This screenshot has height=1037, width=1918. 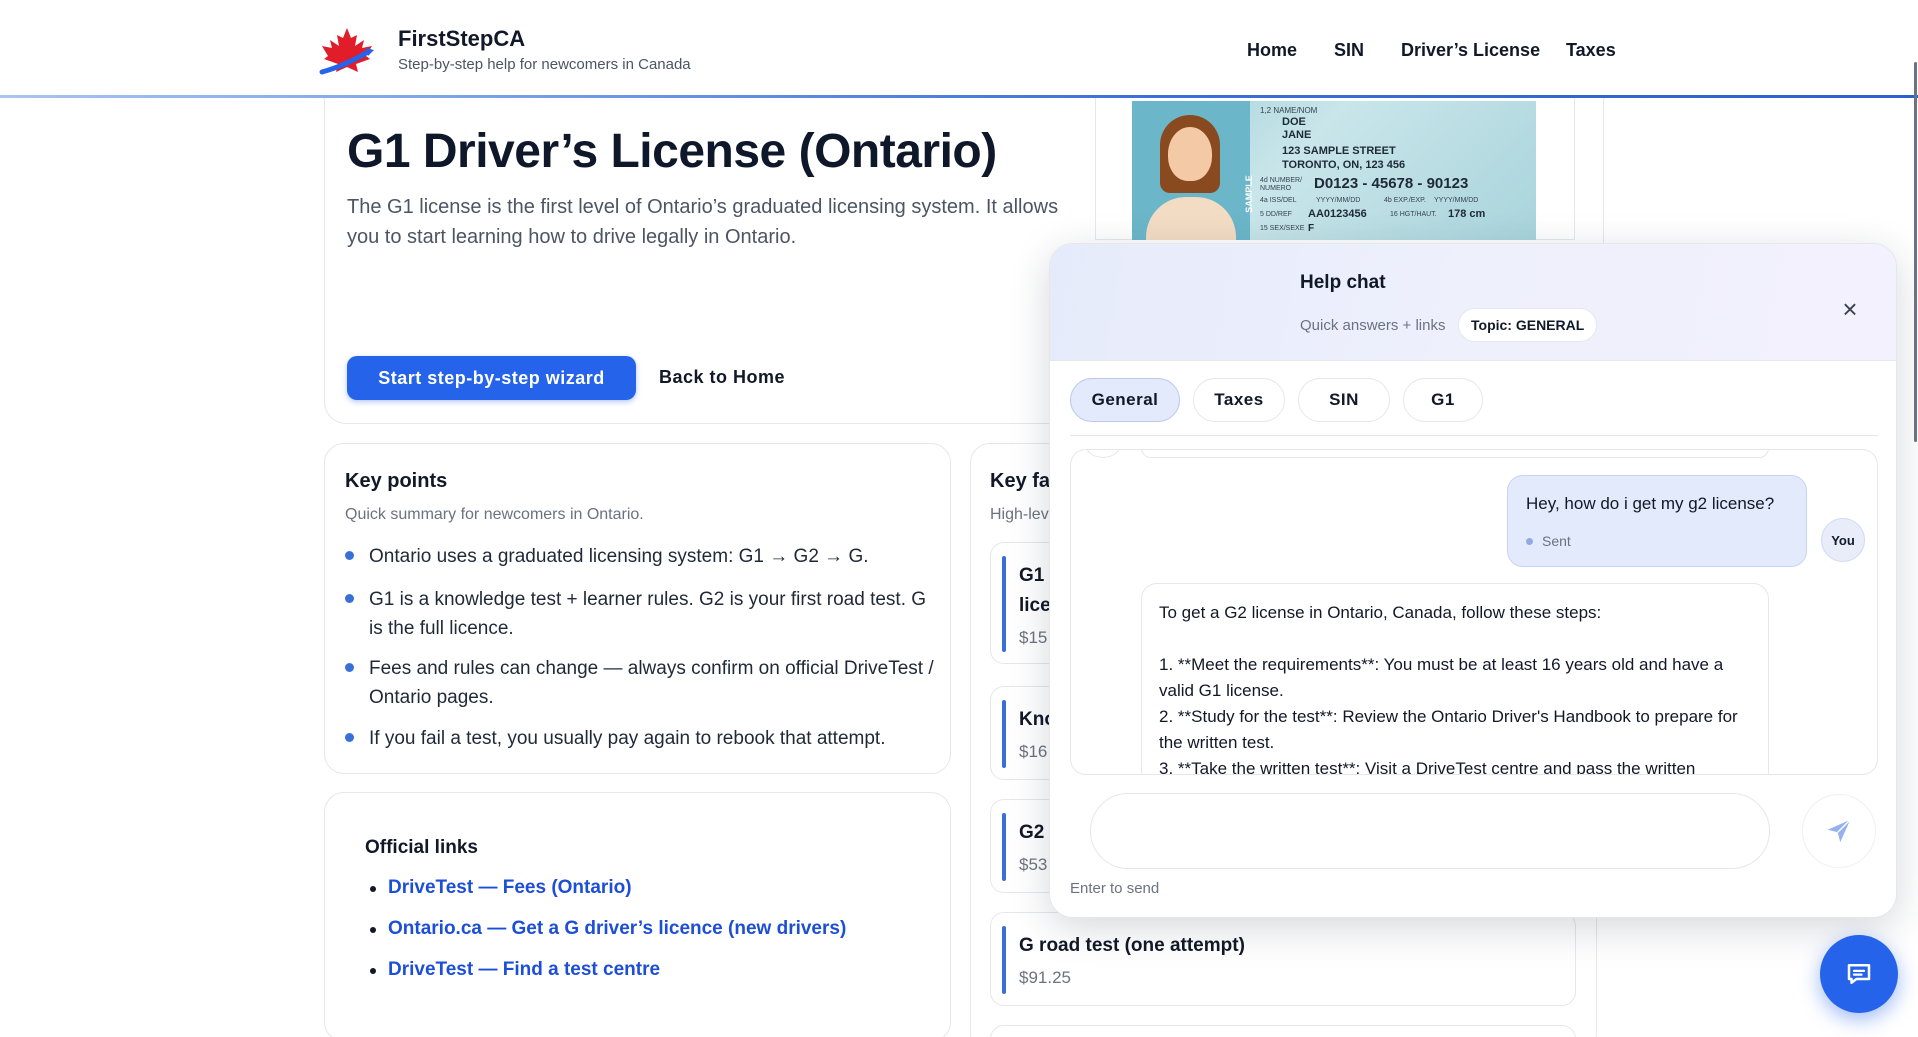 What do you see at coordinates (1349, 50) in the screenshot?
I see `nav-sin: SIN` at bounding box center [1349, 50].